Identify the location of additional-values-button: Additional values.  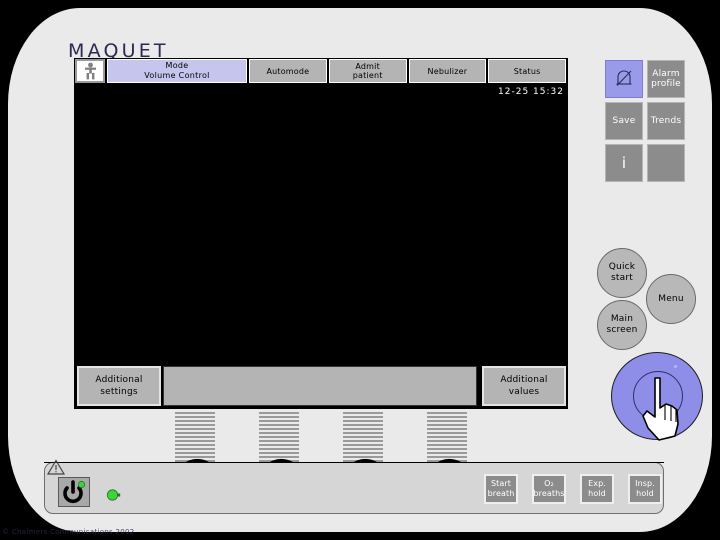
(524, 386).